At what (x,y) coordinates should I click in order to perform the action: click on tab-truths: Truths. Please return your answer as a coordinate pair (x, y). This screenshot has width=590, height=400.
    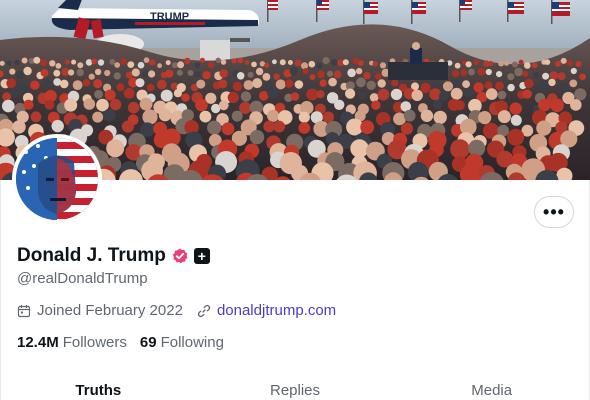
    Looking at the image, I should click on (98, 386).